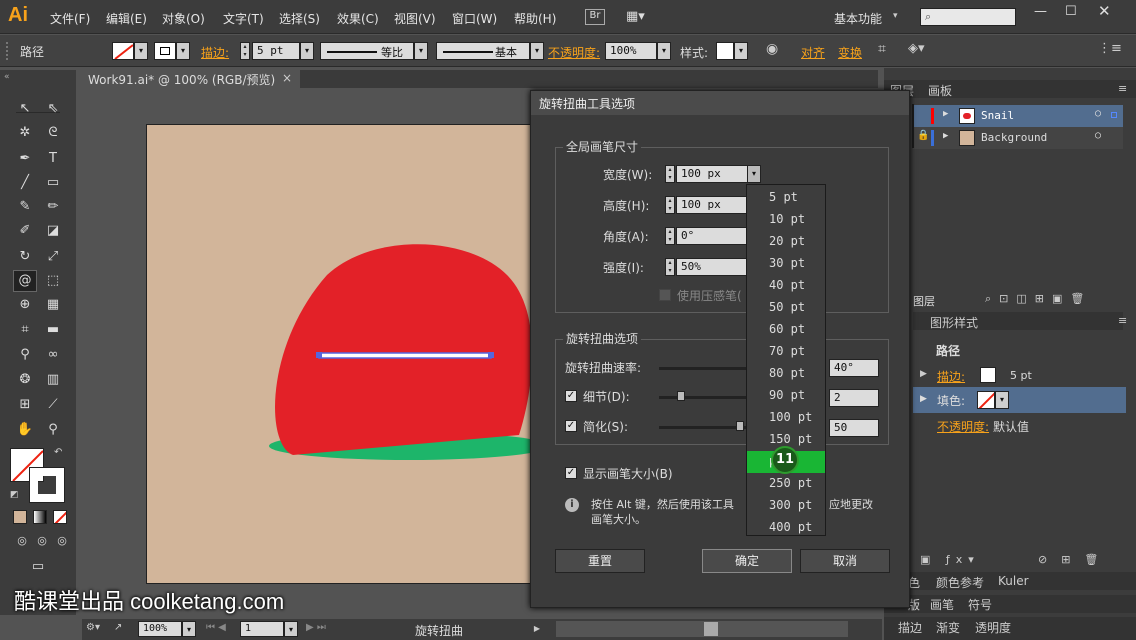 The image size is (1136, 640). Describe the element at coordinates (53, 133) in the screenshot. I see `lasso-tool-icon: ᘓ` at that location.